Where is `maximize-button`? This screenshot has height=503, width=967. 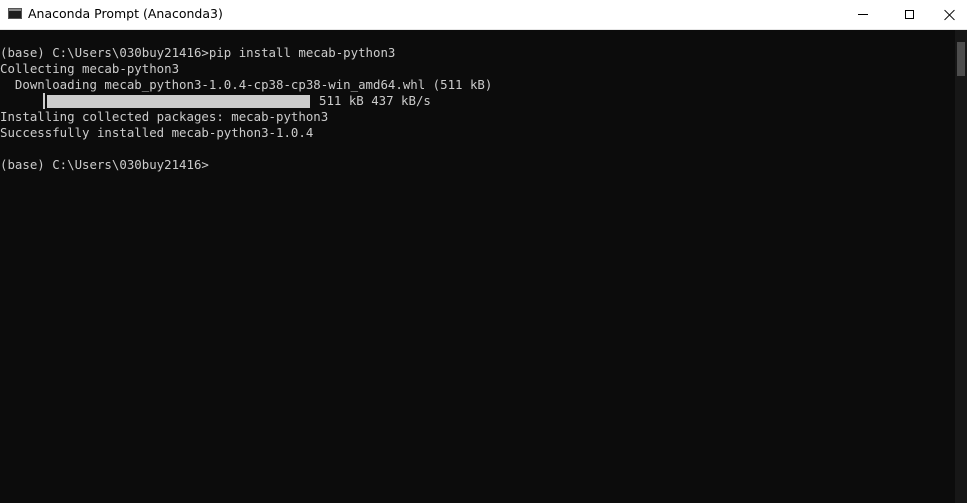 maximize-button is located at coordinates (909, 14).